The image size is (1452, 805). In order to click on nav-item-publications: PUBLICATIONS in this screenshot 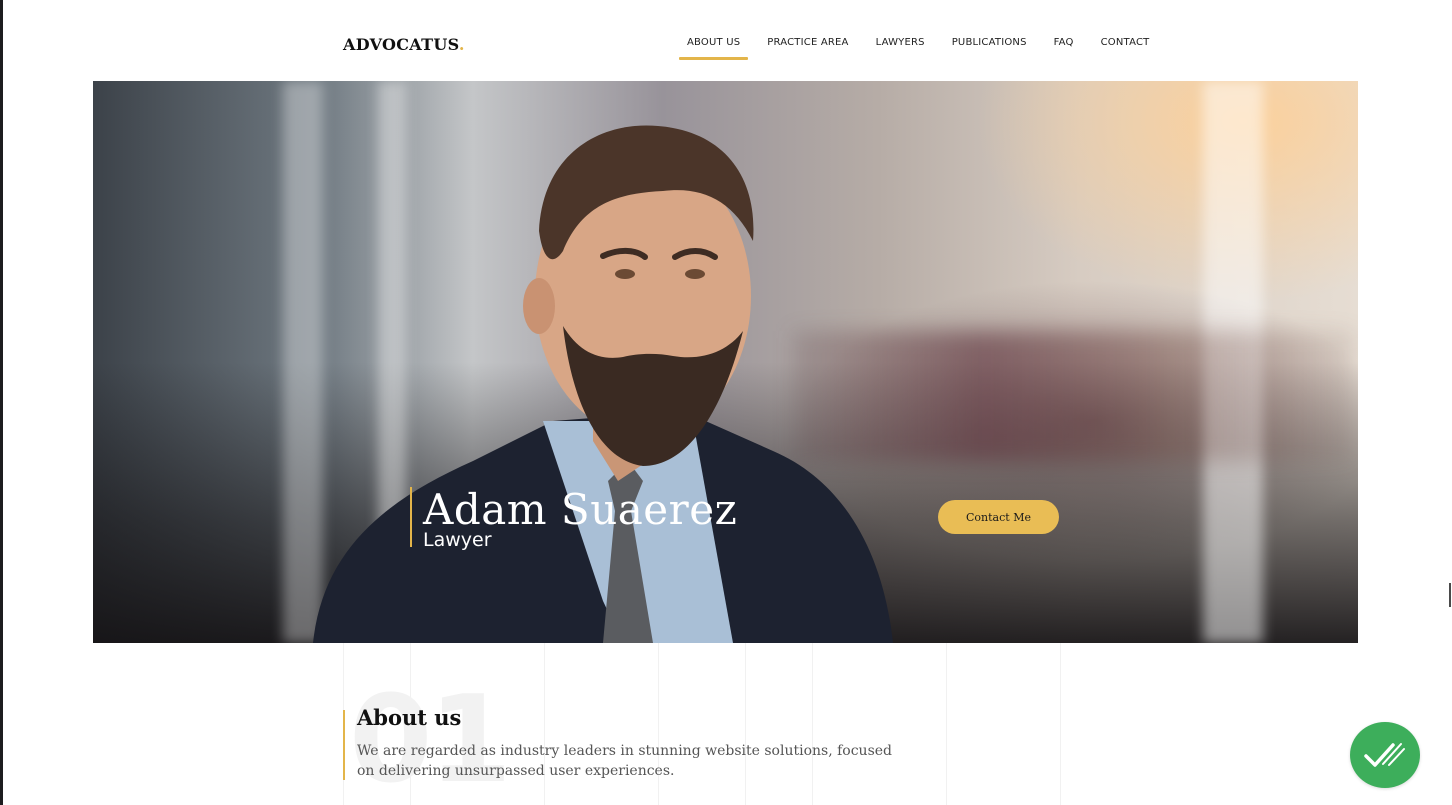, I will do `click(989, 42)`.